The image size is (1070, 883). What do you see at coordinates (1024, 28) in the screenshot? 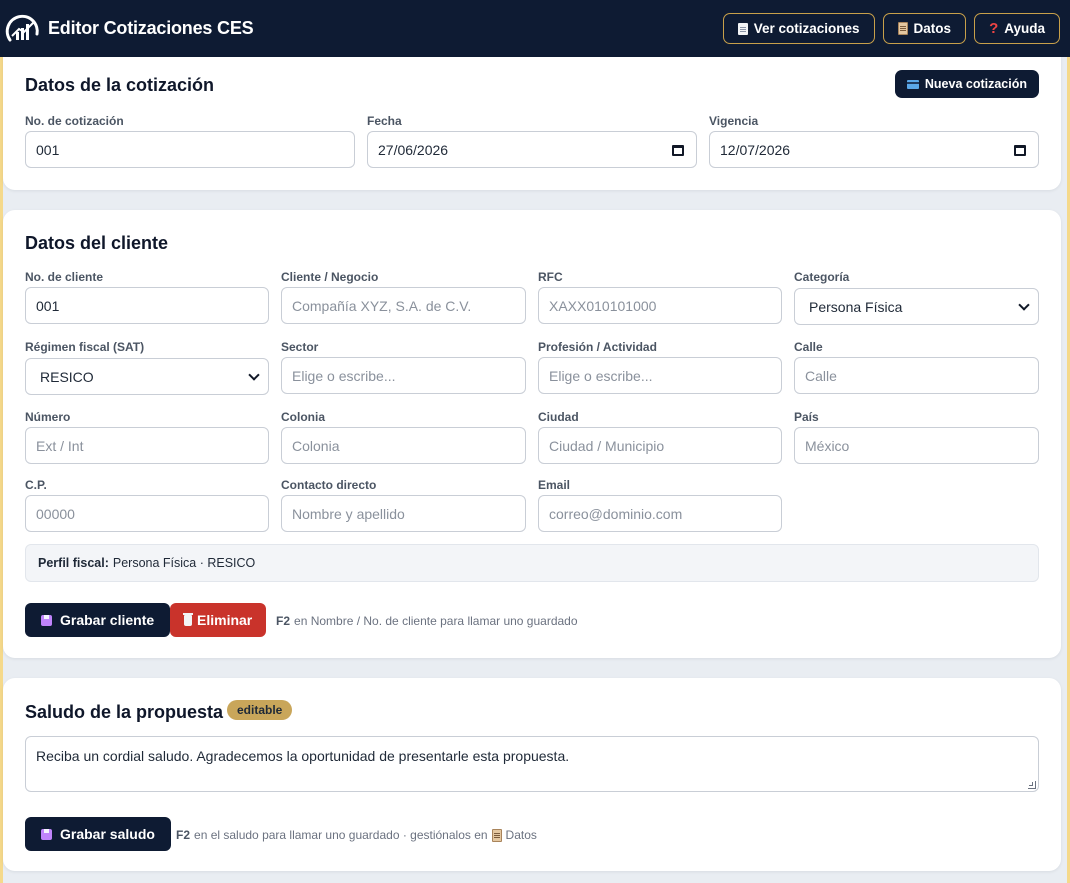
I see `help-label: Ayuda` at bounding box center [1024, 28].